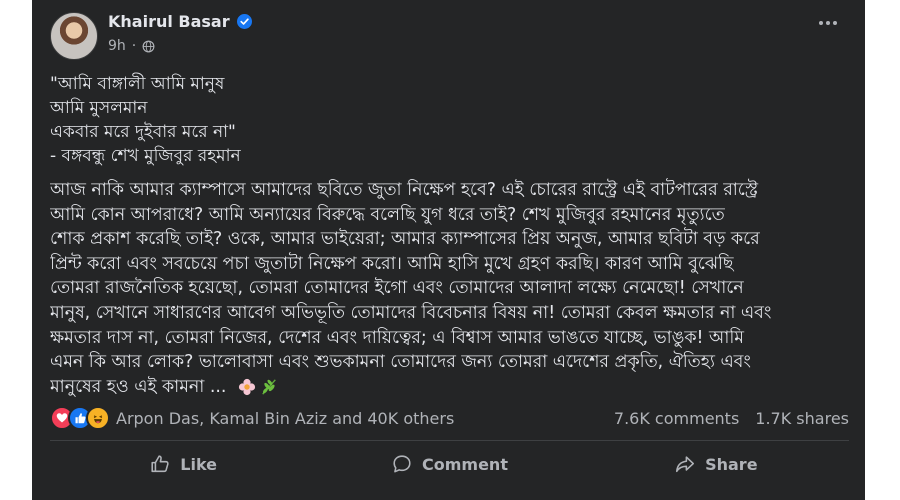 Image resolution: width=900 pixels, height=500 pixels. Describe the element at coordinates (160, 464) in the screenshot. I see `like-icon` at that location.